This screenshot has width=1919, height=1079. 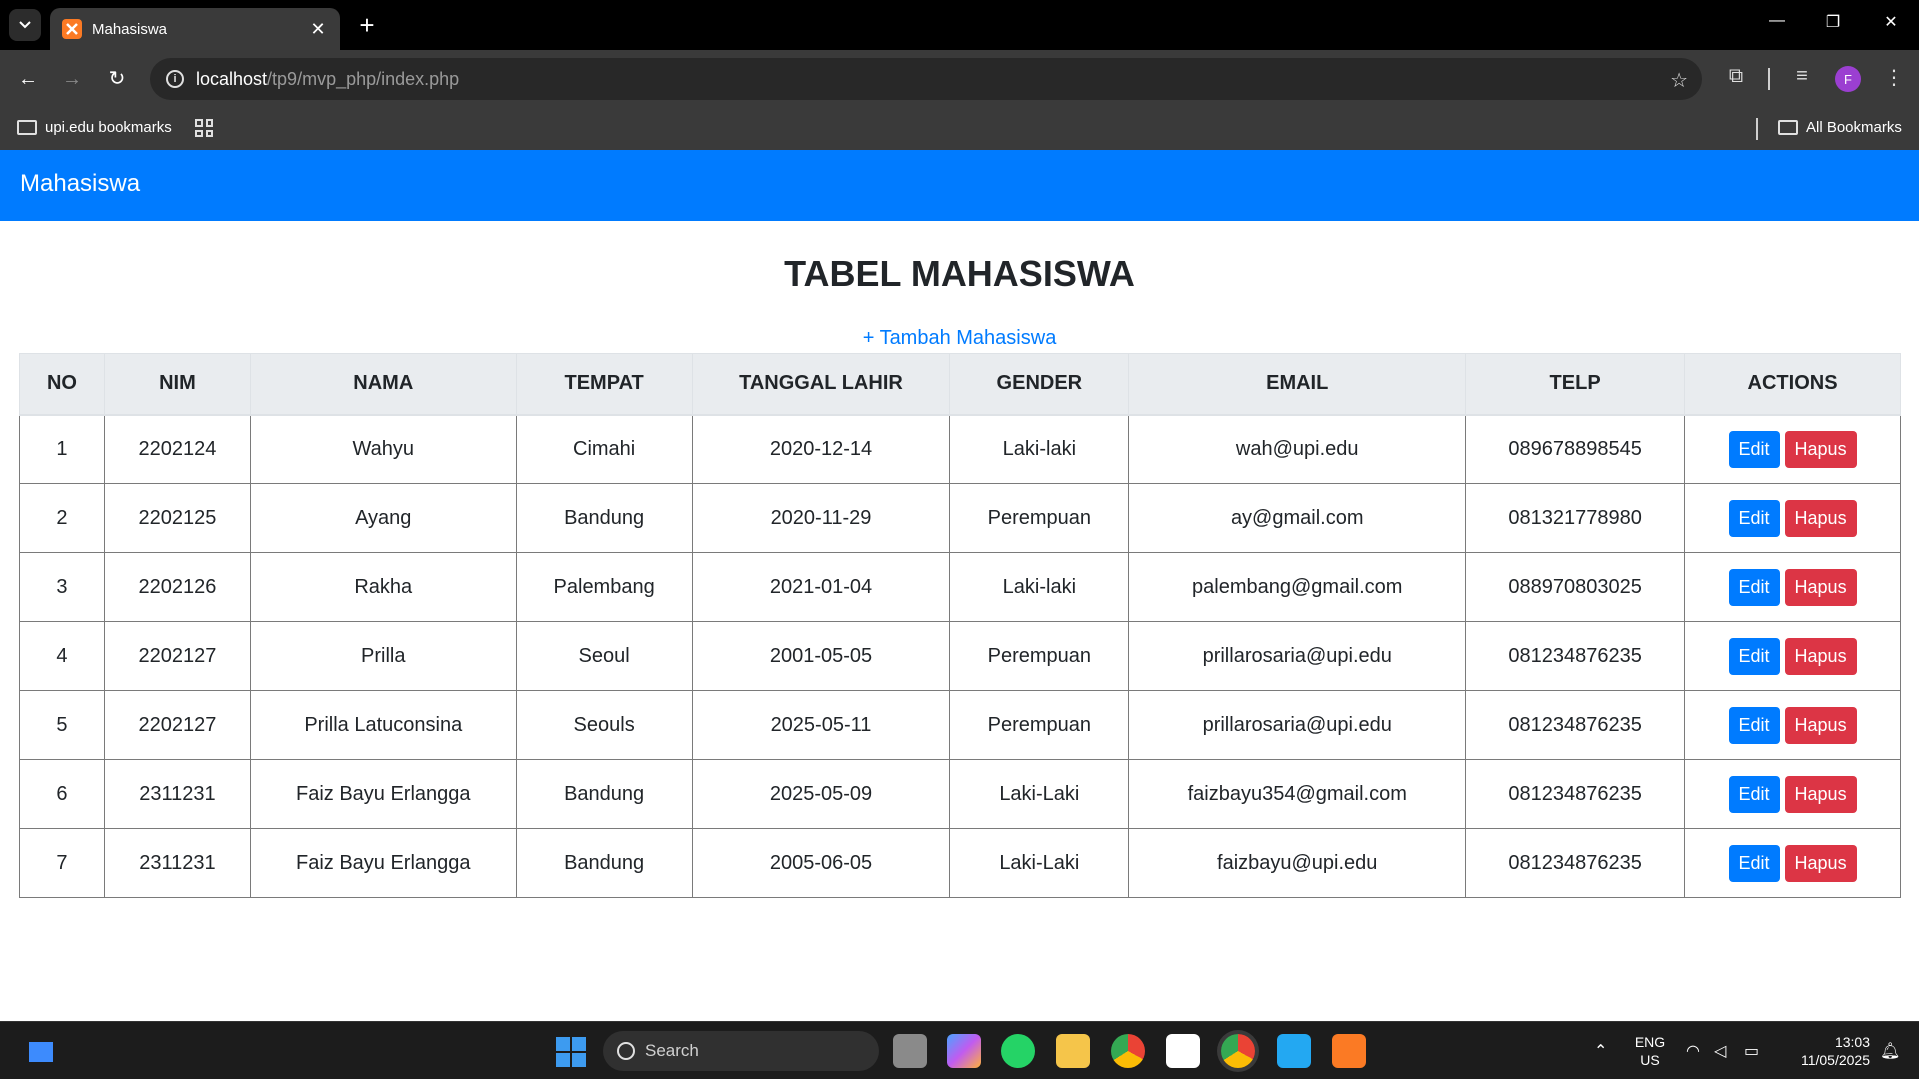 I want to click on microsoft-store-icon, so click(x=1183, y=1051).